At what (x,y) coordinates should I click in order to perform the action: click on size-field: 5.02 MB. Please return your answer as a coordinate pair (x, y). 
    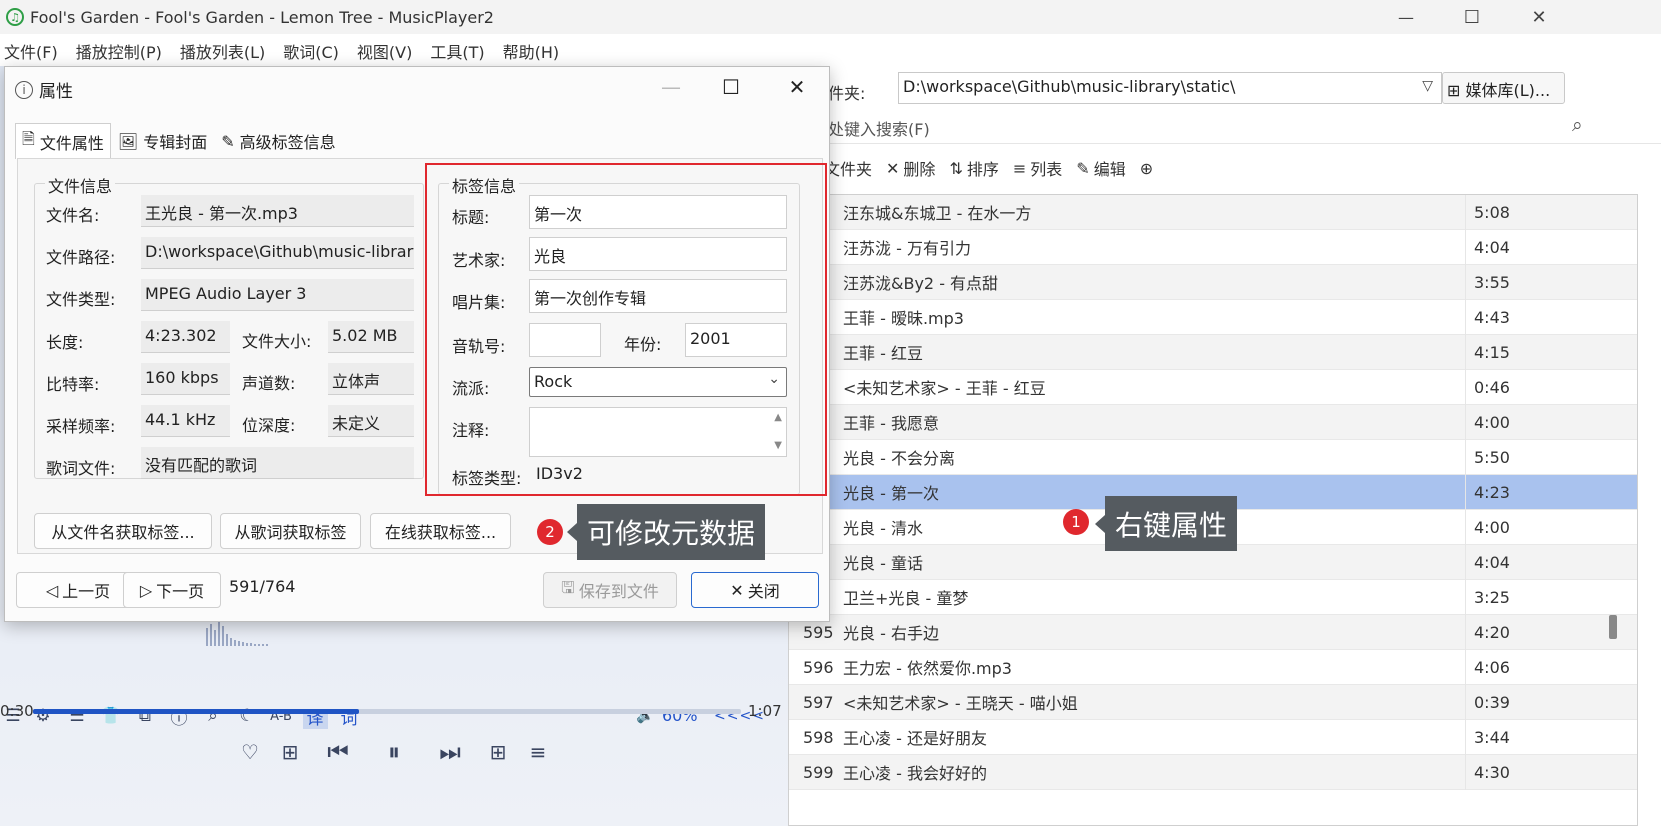
    Looking at the image, I should click on (371, 337).